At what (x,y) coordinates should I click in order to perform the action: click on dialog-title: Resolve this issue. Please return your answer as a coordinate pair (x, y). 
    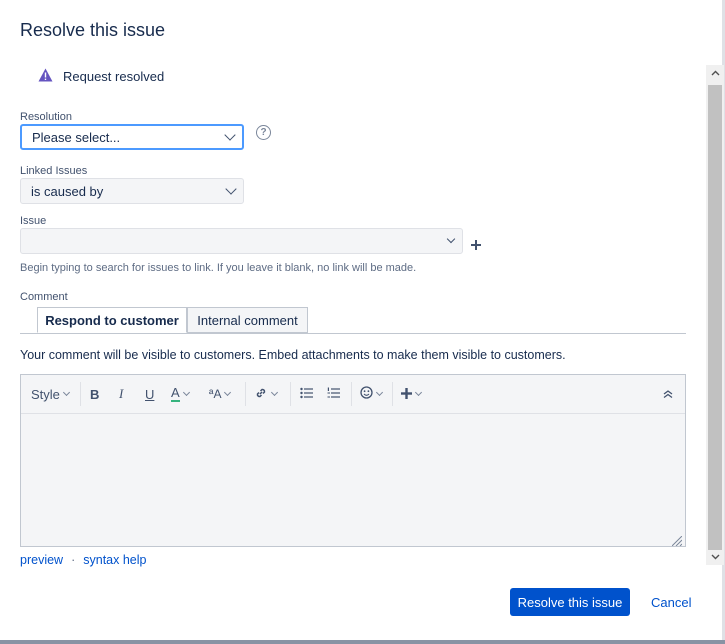
    Looking at the image, I should click on (93, 30).